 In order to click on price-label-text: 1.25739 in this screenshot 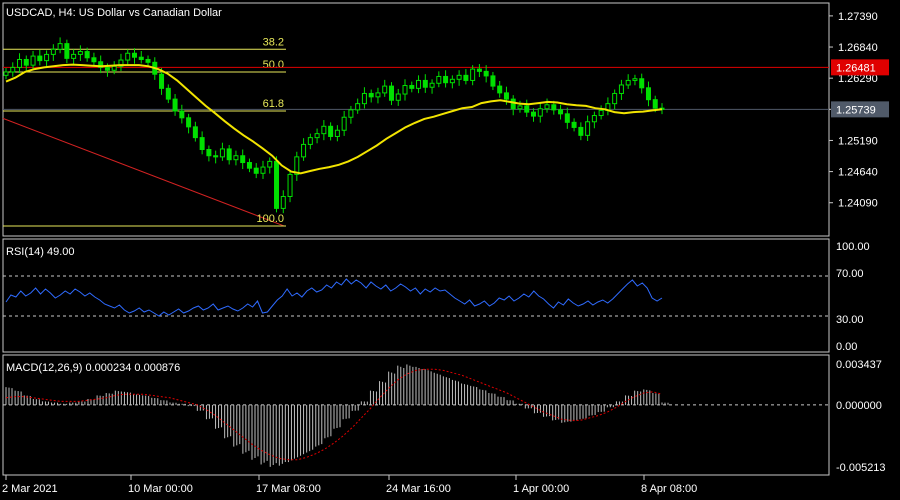, I will do `click(856, 110)`.